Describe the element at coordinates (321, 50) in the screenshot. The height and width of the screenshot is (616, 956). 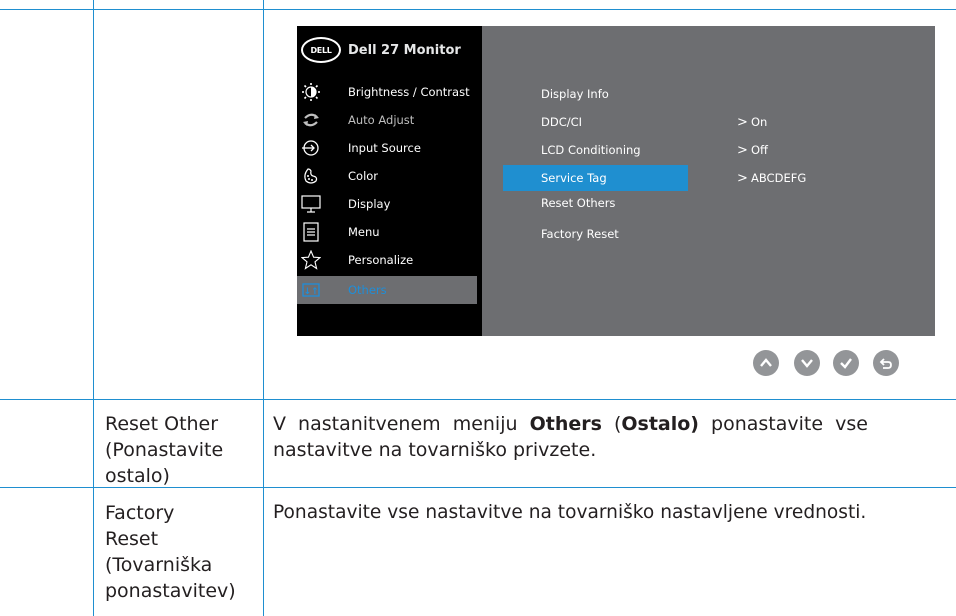
I see `dell-logo: DELL` at that location.